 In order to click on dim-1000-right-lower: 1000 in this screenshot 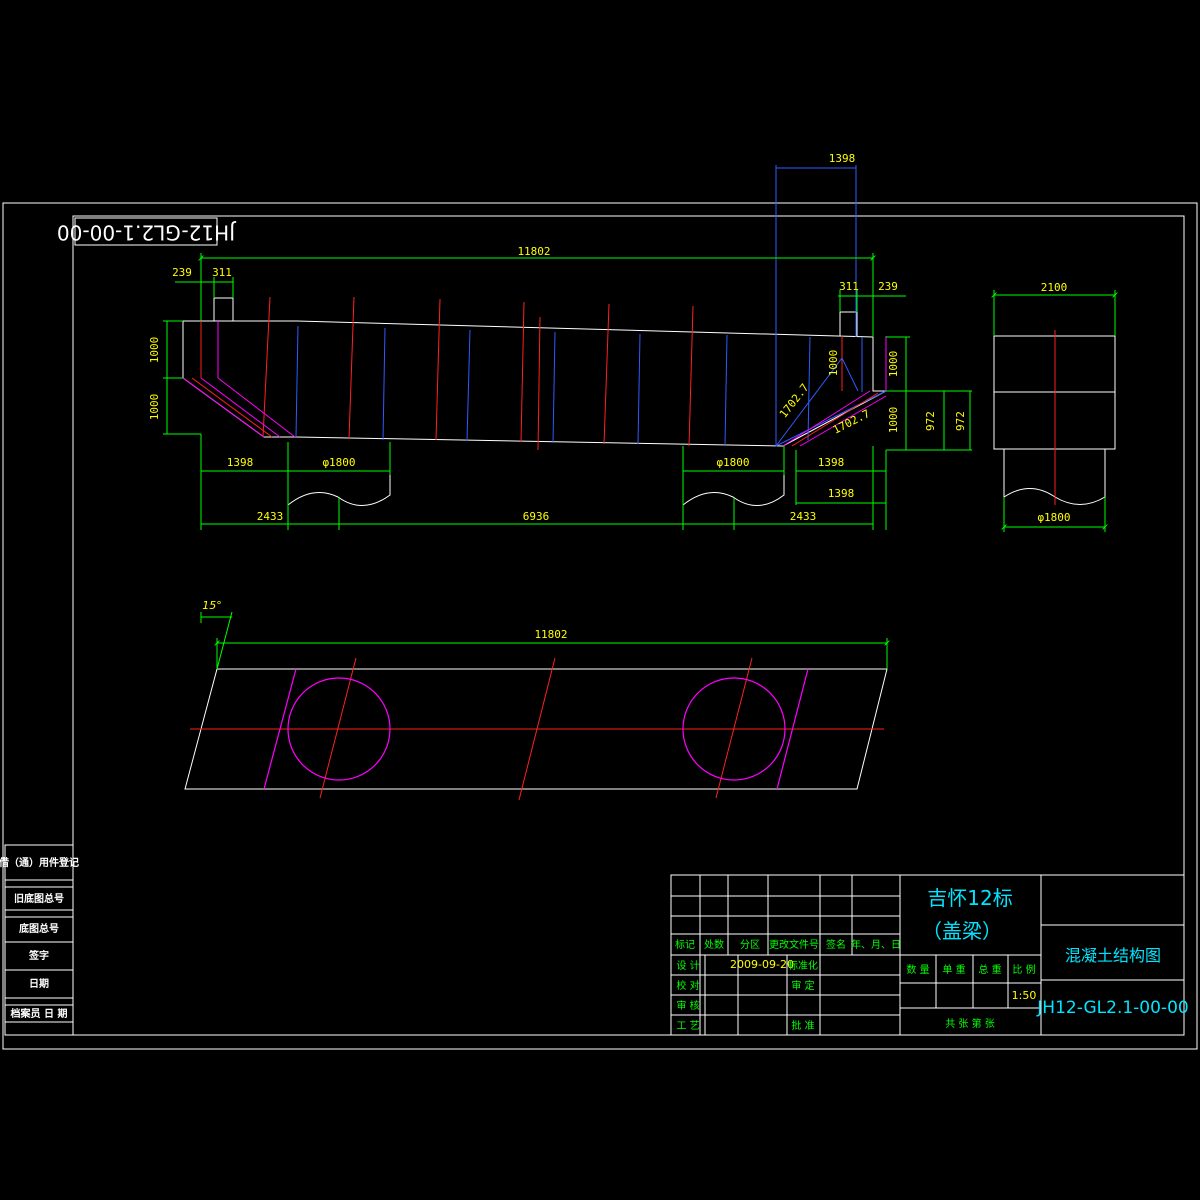, I will do `click(893, 420)`.